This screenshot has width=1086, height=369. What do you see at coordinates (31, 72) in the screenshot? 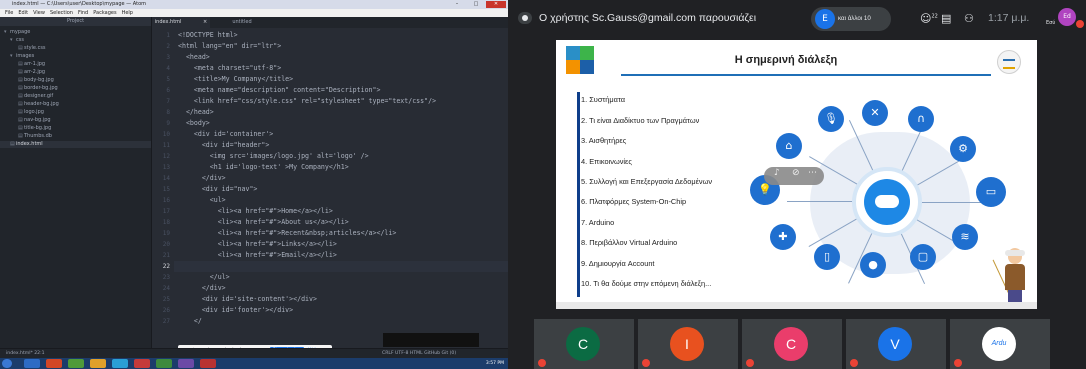
I see `tree-item-file: ▤arr-2.jpg` at bounding box center [31, 72].